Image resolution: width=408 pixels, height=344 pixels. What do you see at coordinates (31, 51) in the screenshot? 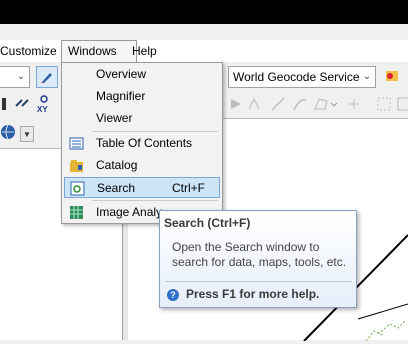
I see `menu-customize: Customize` at bounding box center [31, 51].